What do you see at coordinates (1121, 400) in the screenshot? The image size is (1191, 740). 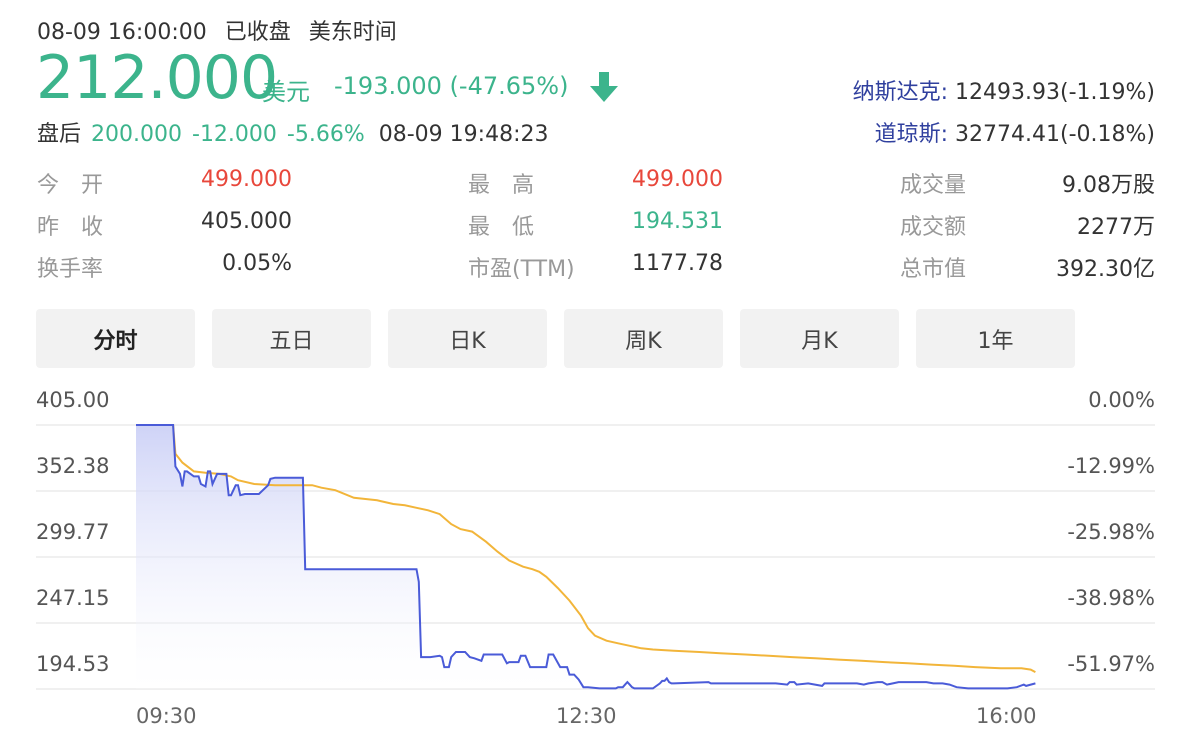 I see `y-pct-tick-label: 0.00%` at bounding box center [1121, 400].